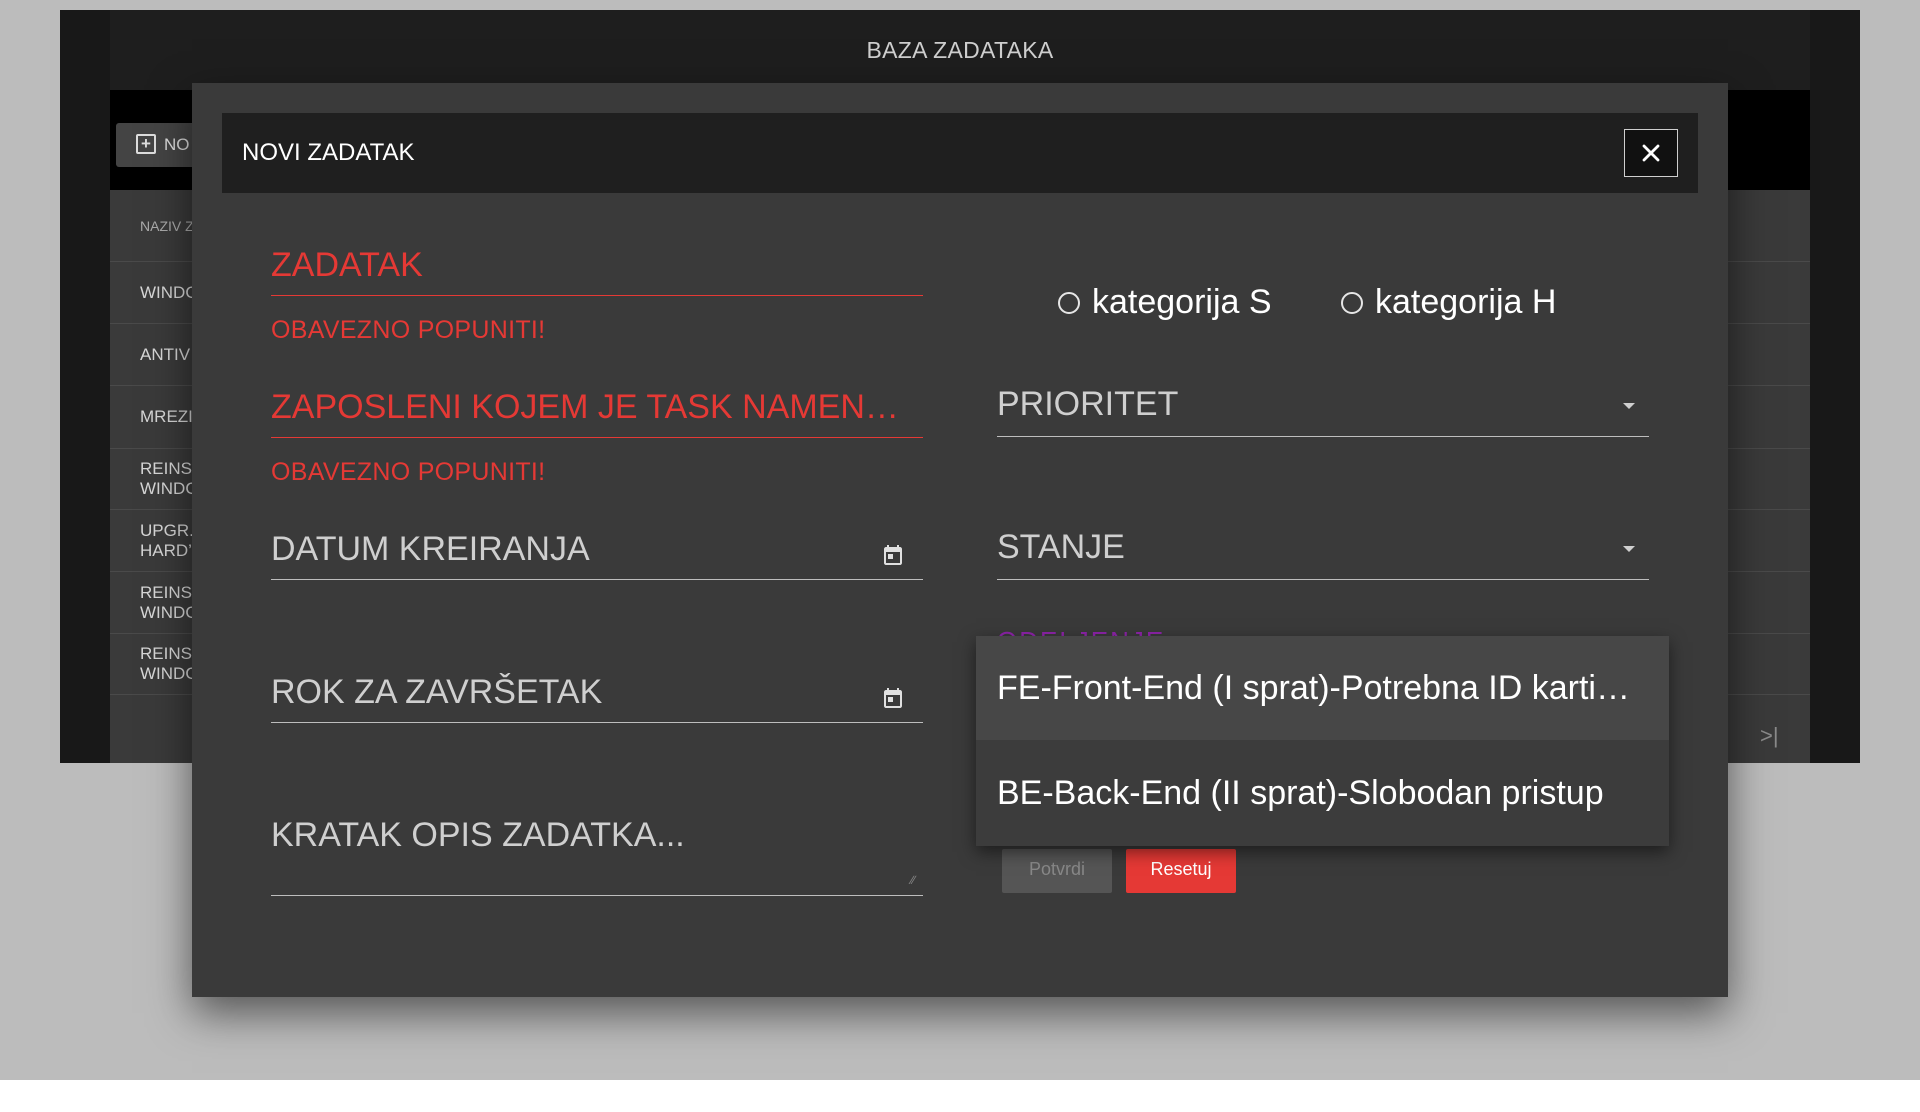  I want to click on description-underline, so click(597, 895).